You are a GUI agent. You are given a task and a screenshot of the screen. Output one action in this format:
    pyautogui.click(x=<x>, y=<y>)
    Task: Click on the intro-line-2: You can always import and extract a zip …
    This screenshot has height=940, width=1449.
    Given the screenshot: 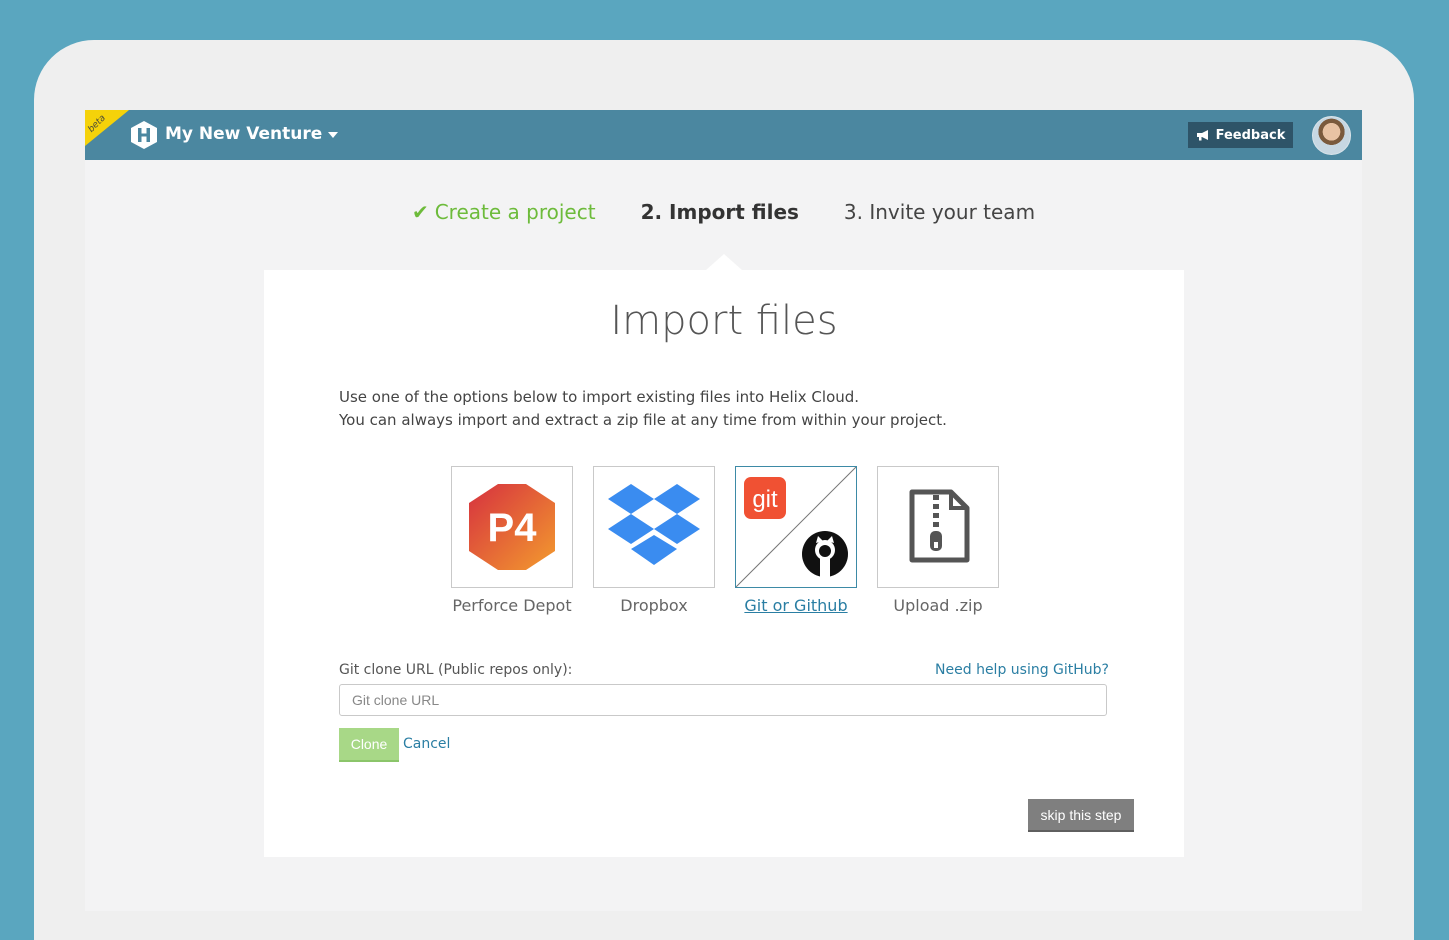 What is the action you would take?
    pyautogui.click(x=643, y=420)
    